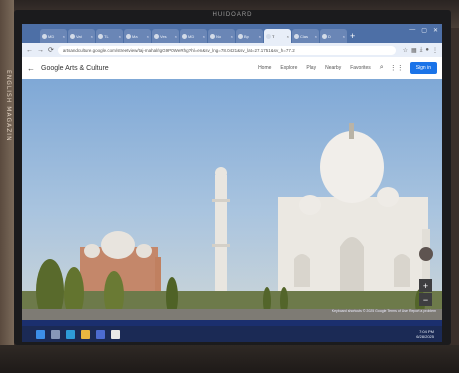 Image resolution: width=459 pixels, height=373 pixels. I want to click on profile-icon: ●, so click(427, 50).